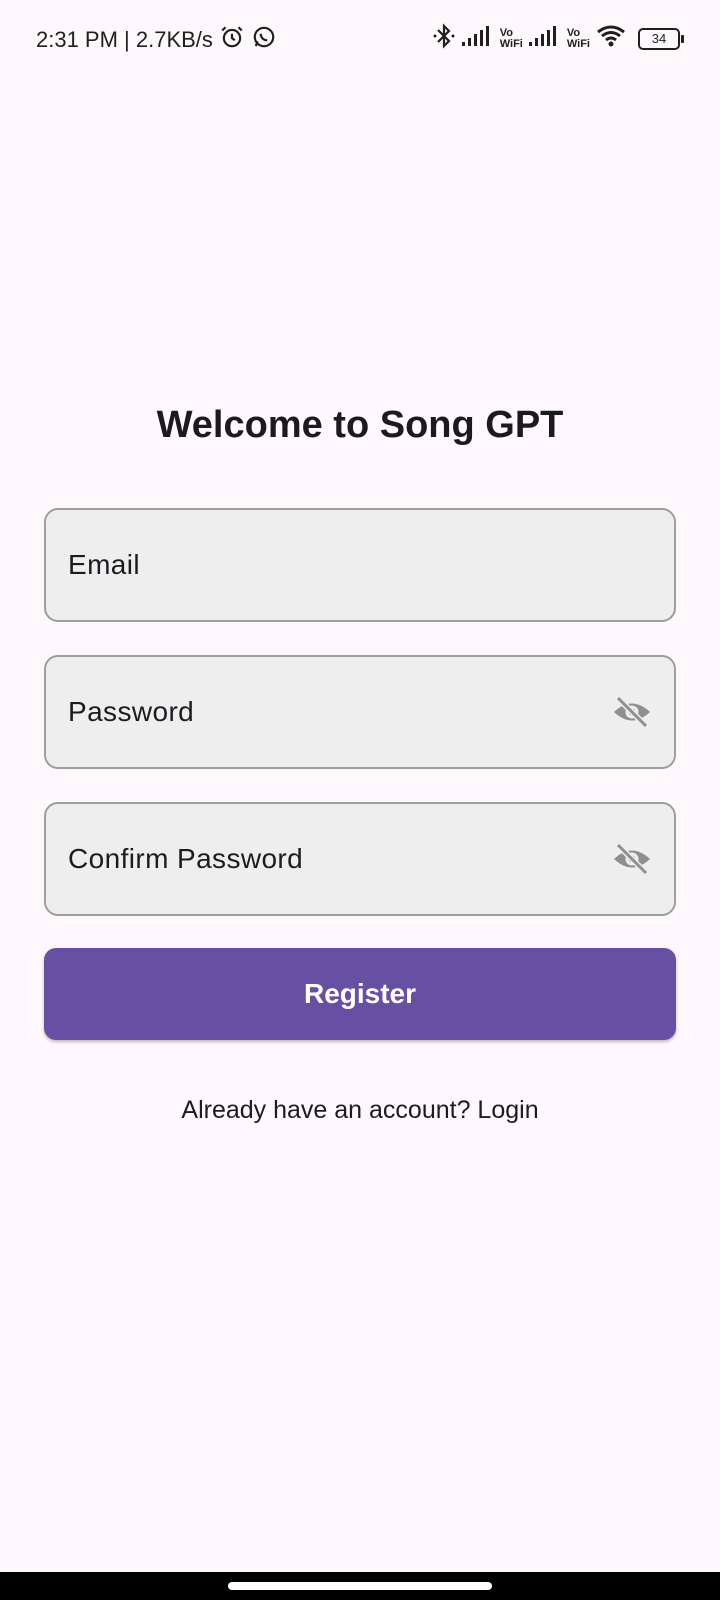 The width and height of the screenshot is (720, 1600). I want to click on page-title: Welcome to Song GPT, so click(360, 425).